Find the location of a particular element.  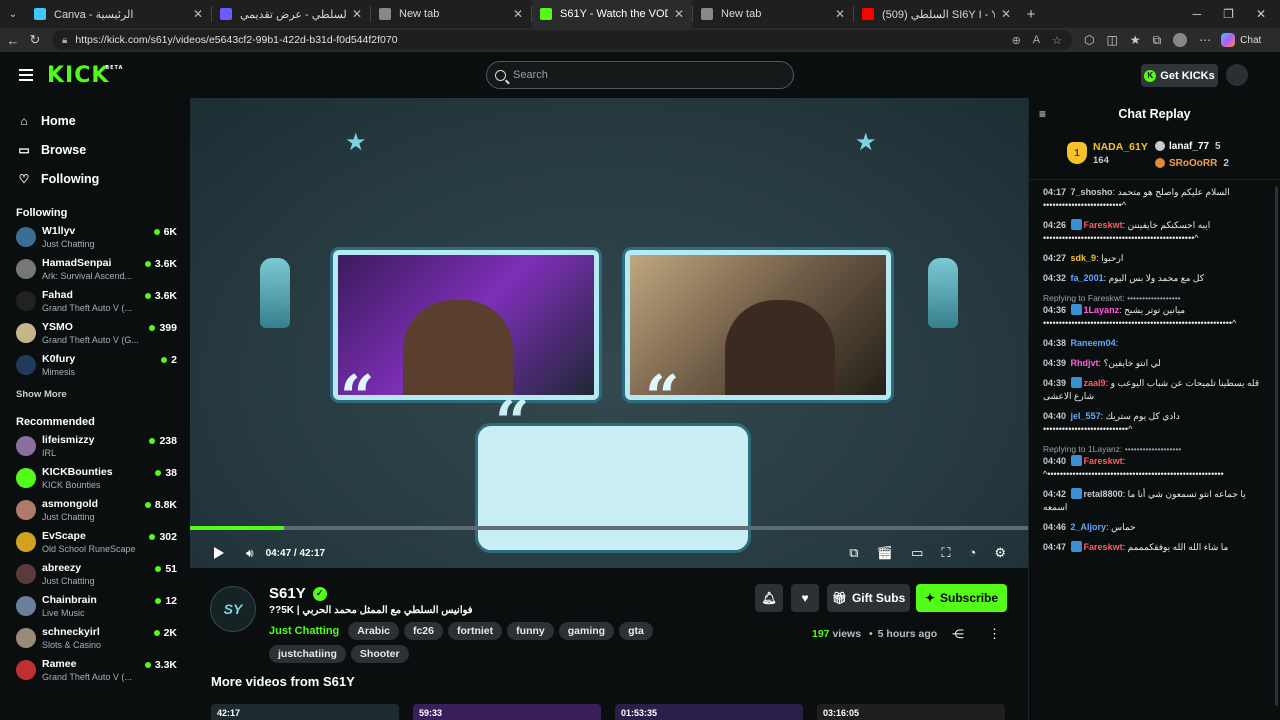

extensions-icon: ⬡ is located at coordinates (1089, 40).